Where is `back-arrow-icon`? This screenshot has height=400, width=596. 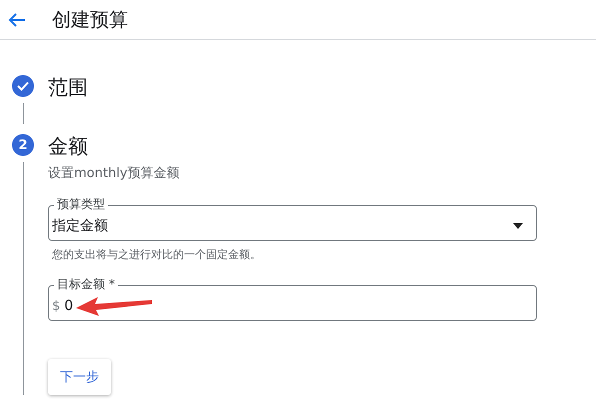 back-arrow-icon is located at coordinates (17, 20).